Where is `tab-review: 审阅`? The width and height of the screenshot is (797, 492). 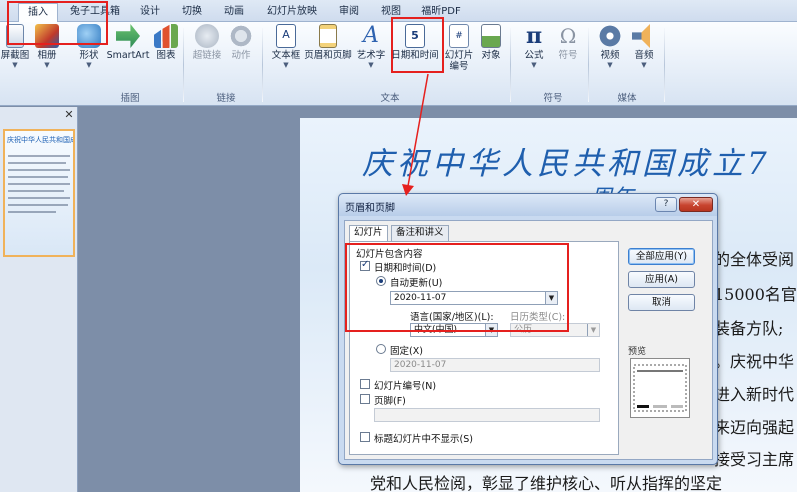 tab-review: 审阅 is located at coordinates (349, 12).